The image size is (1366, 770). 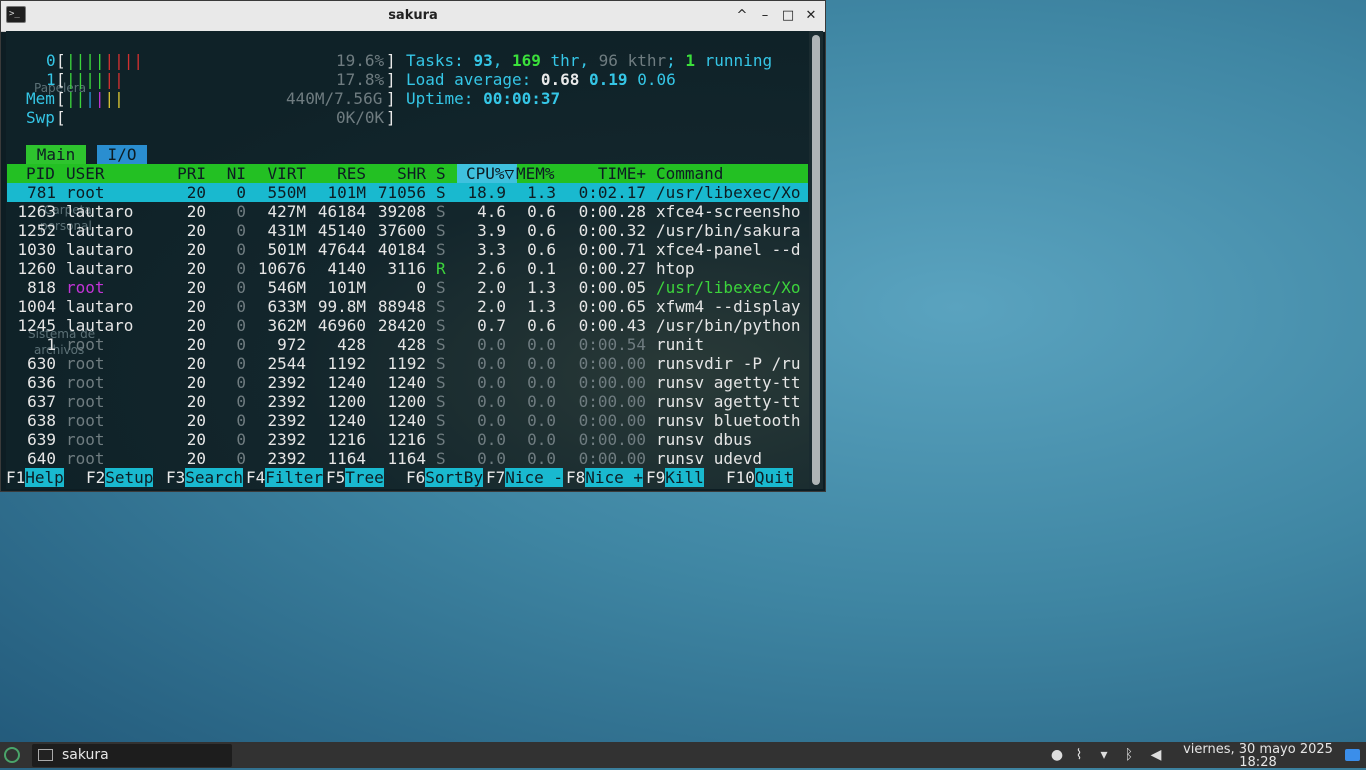 I want to click on process-cell-virt: 550M, so click(x=281, y=192).